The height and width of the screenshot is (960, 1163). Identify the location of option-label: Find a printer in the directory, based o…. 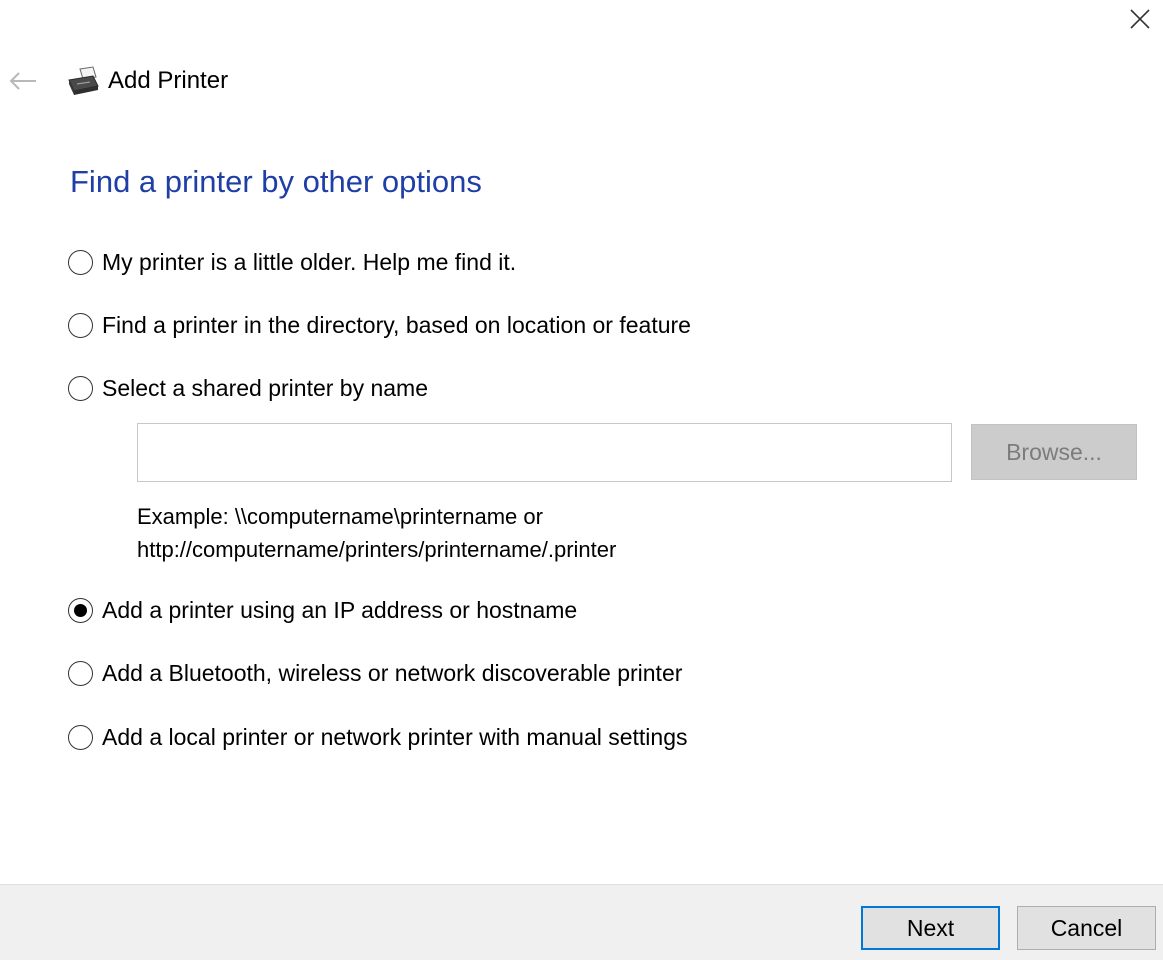
(396, 325).